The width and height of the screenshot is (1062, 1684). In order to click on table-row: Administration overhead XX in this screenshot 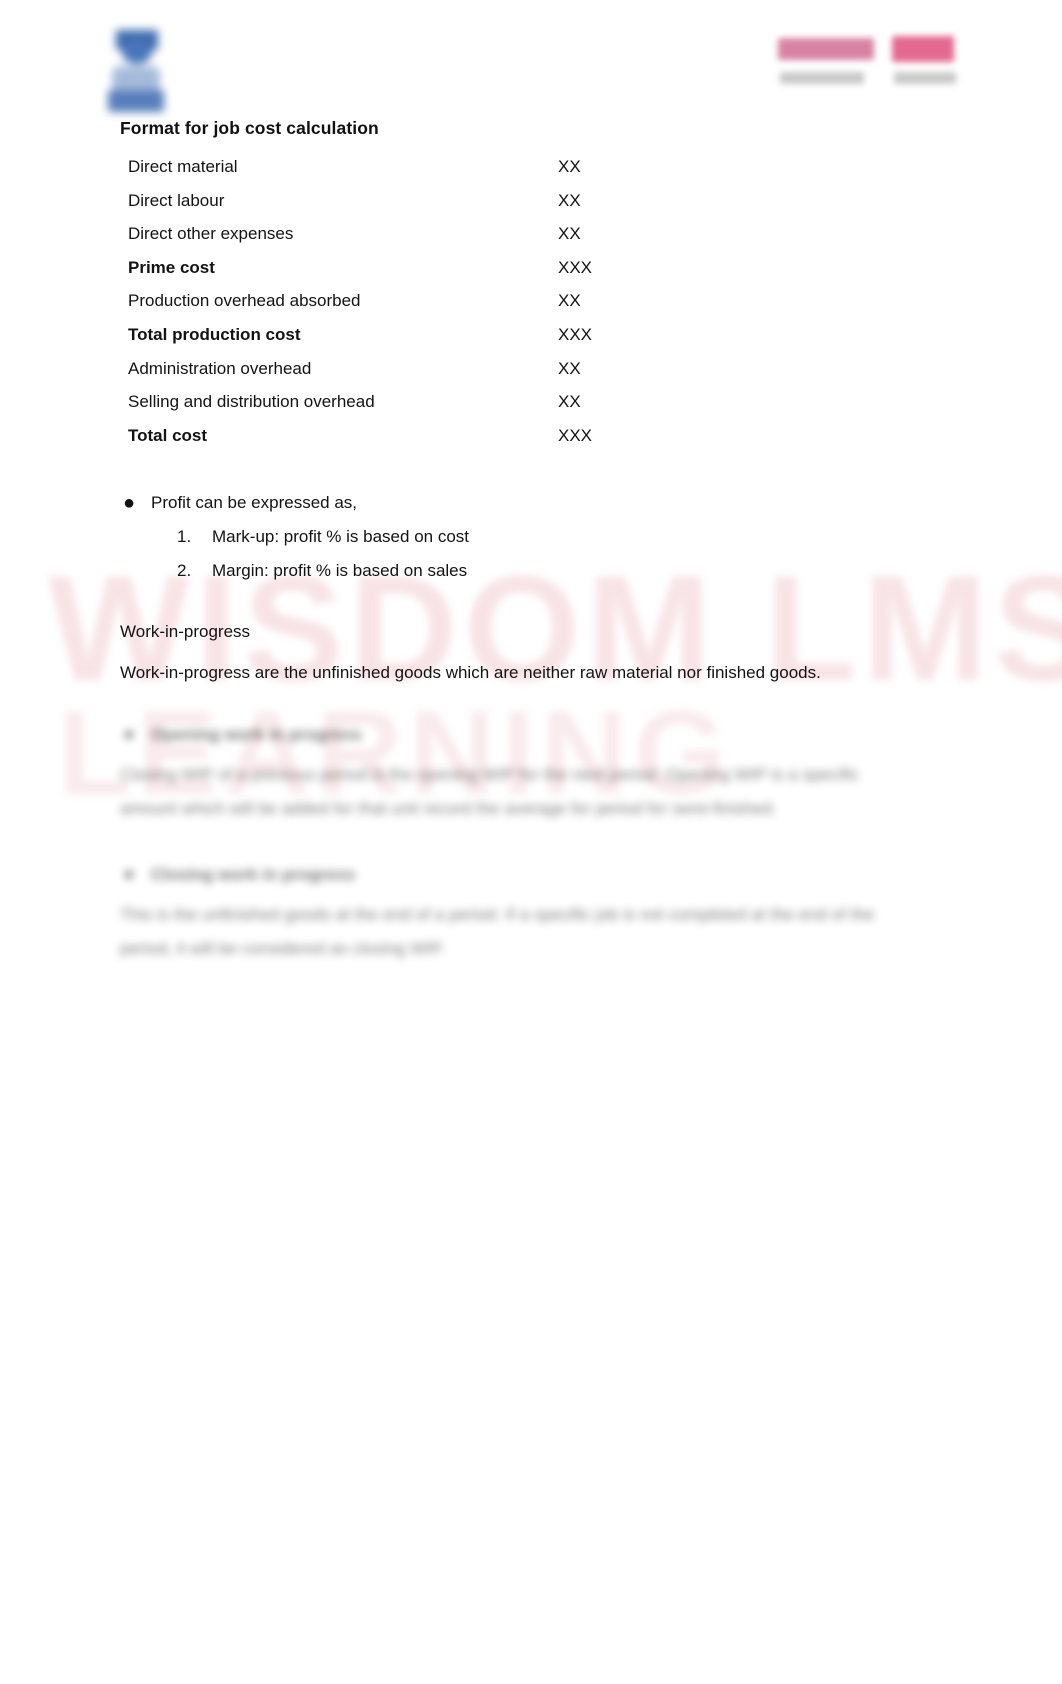, I will do `click(363, 369)`.